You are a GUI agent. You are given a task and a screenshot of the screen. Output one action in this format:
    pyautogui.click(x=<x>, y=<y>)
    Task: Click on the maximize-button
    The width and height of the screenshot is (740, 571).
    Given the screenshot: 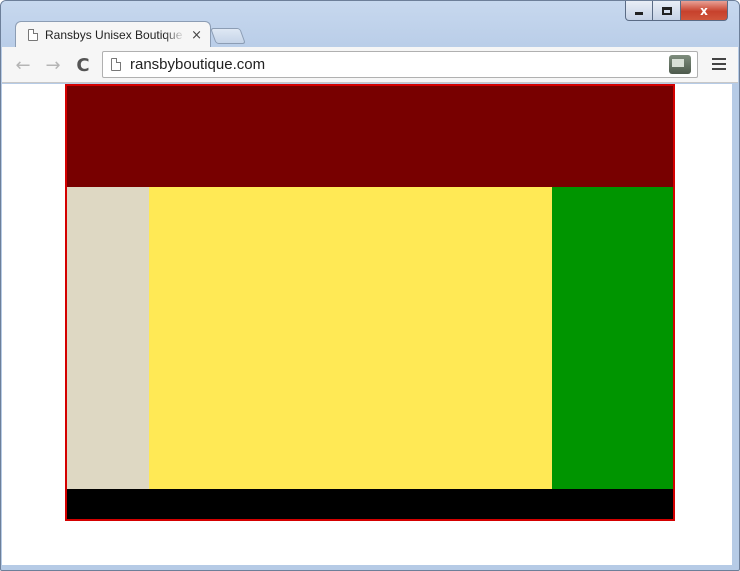 What is the action you would take?
    pyautogui.click(x=667, y=11)
    